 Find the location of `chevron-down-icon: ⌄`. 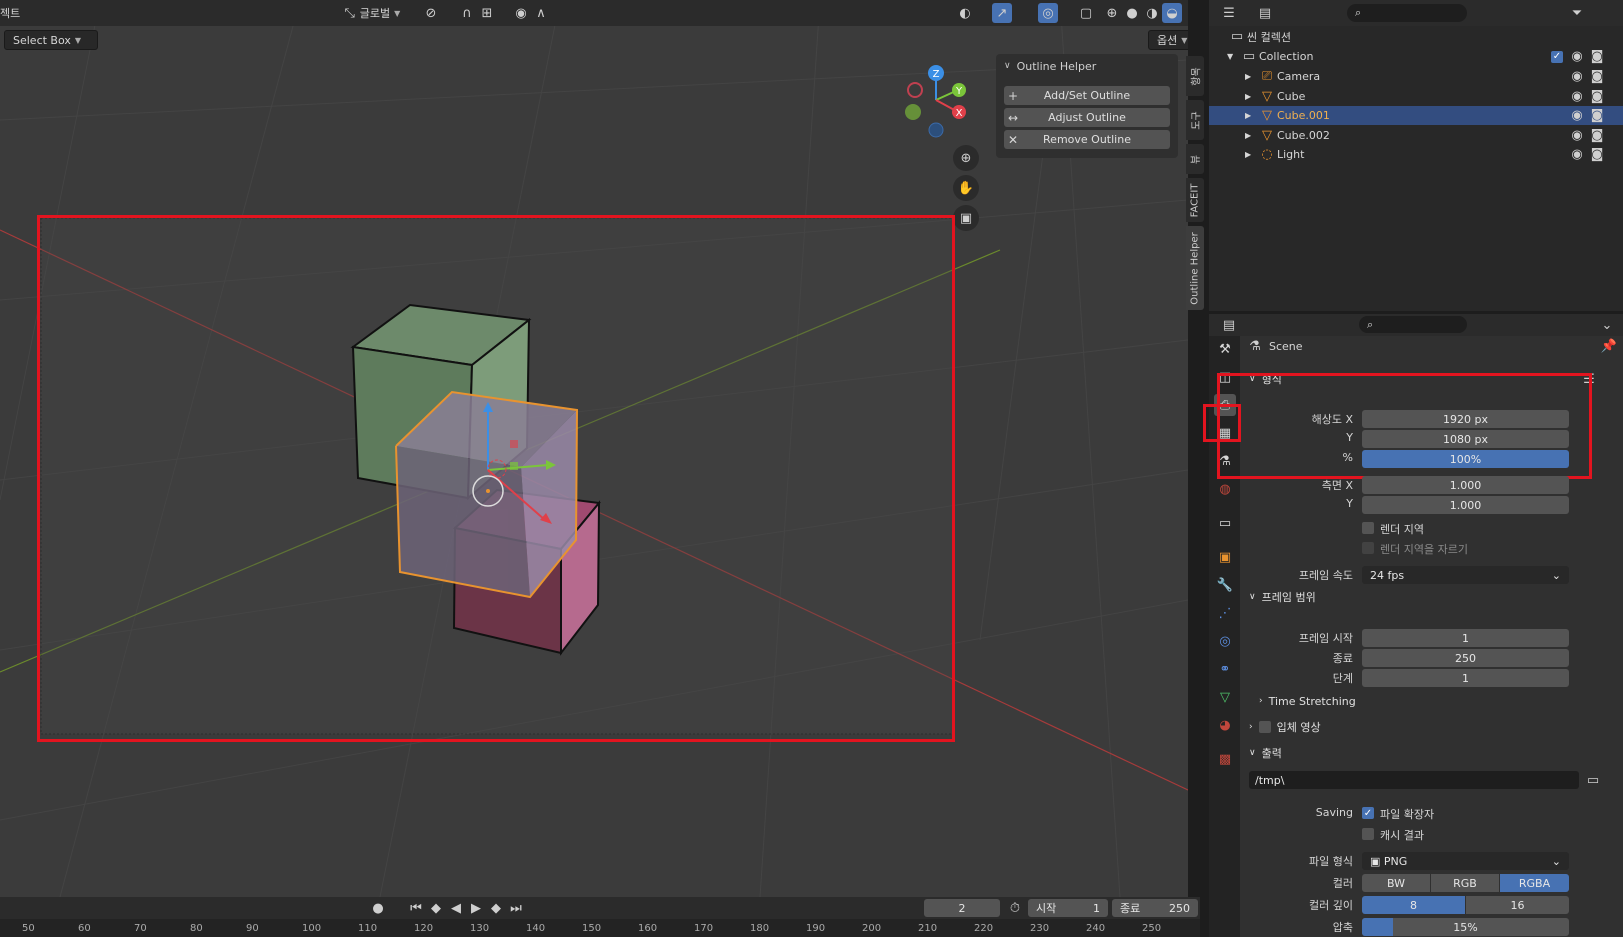

chevron-down-icon: ⌄ is located at coordinates (1607, 325).